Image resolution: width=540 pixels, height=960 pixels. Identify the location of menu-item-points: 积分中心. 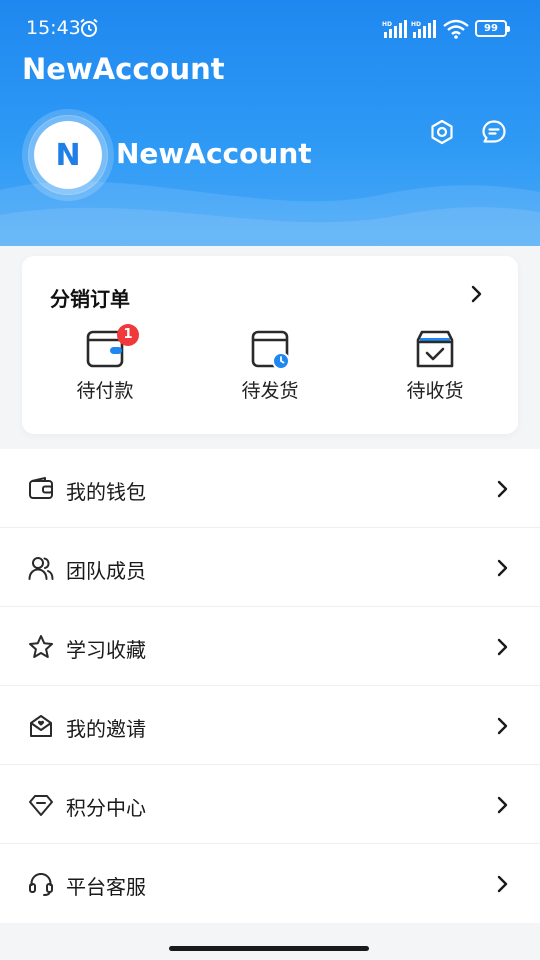
(270, 804).